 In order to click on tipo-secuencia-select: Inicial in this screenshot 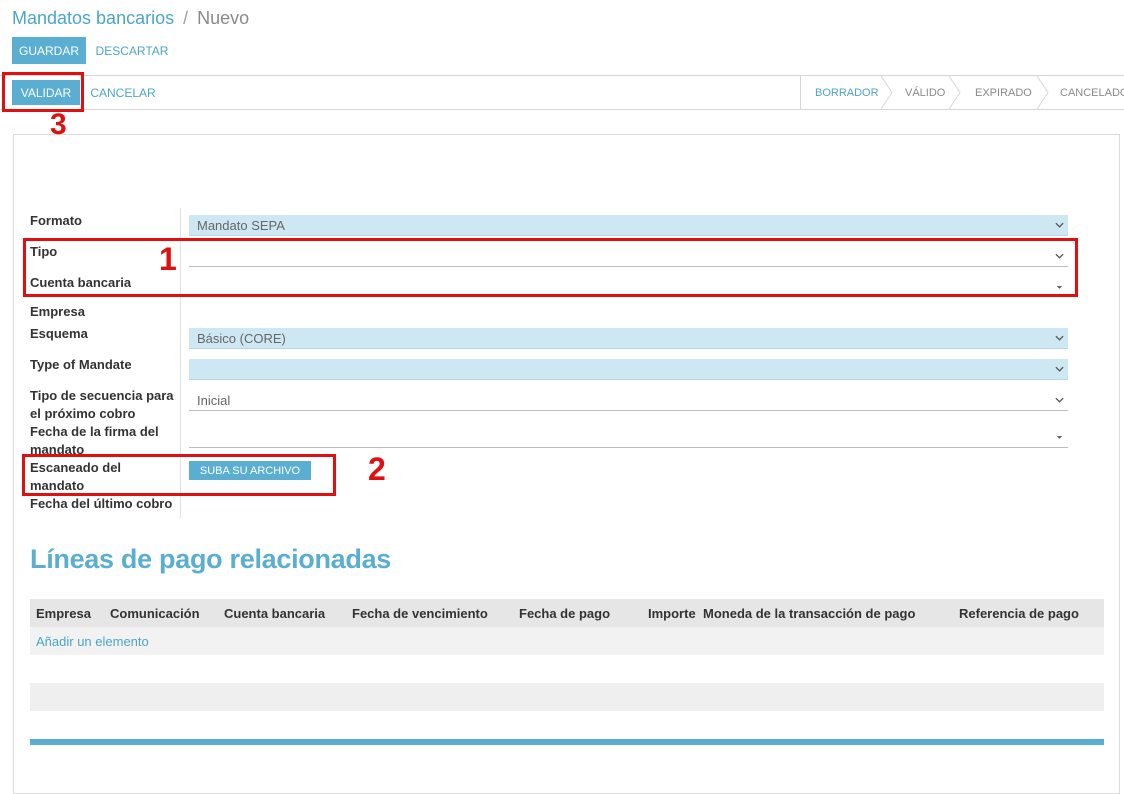, I will do `click(628, 400)`.